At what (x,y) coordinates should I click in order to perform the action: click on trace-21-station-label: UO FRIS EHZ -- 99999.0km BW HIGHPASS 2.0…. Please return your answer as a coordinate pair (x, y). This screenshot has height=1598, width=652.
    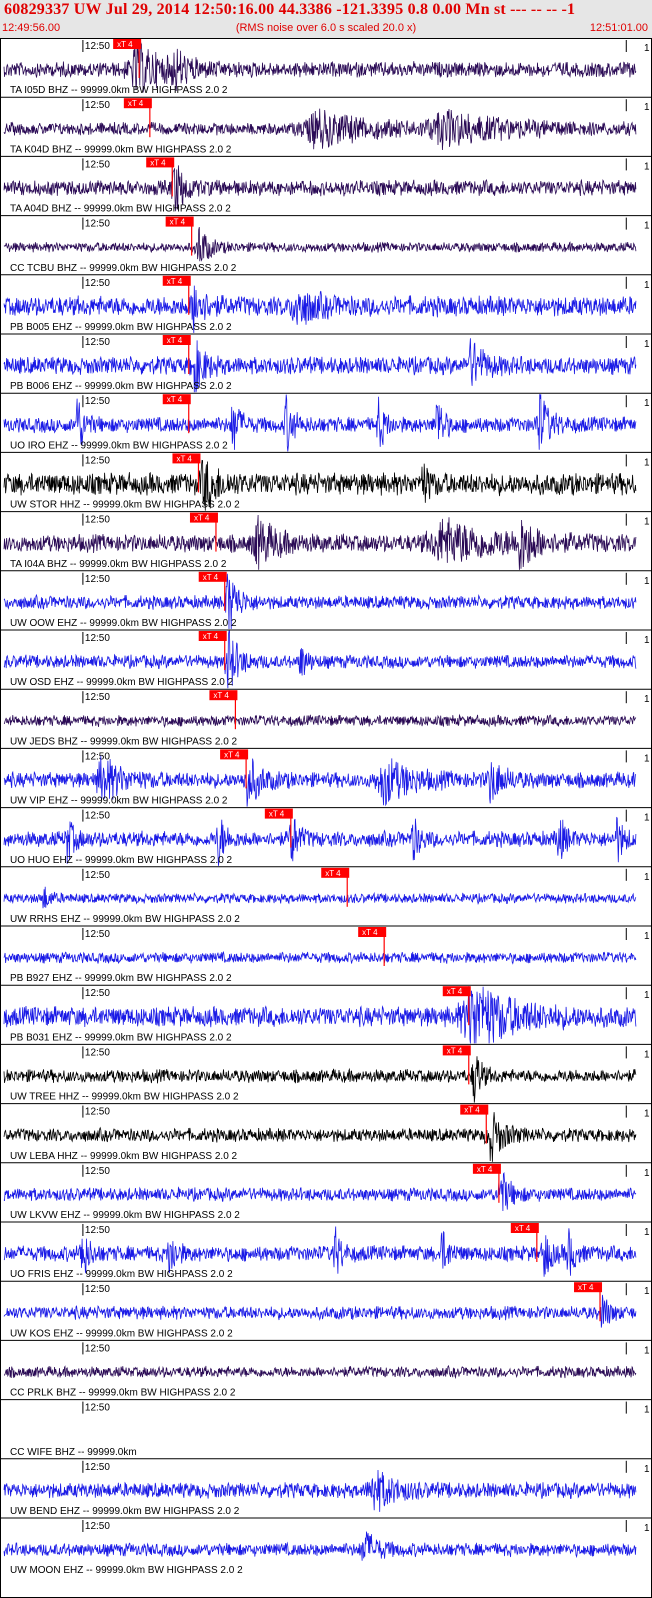
    Looking at the image, I should click on (121, 1274).